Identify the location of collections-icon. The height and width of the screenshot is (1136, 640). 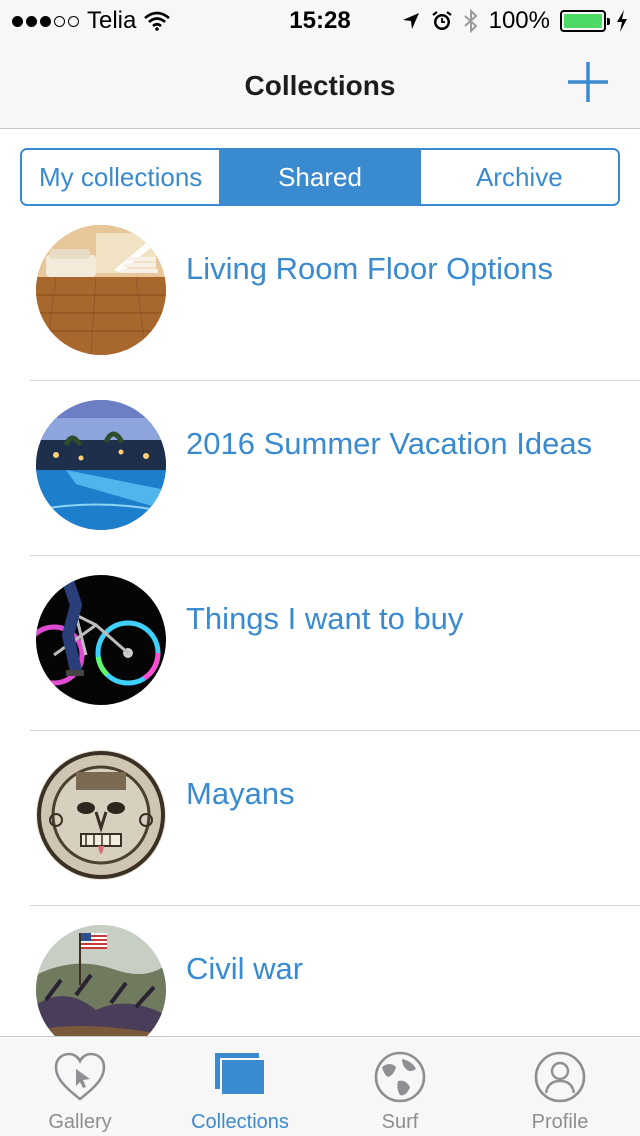
(240, 1074).